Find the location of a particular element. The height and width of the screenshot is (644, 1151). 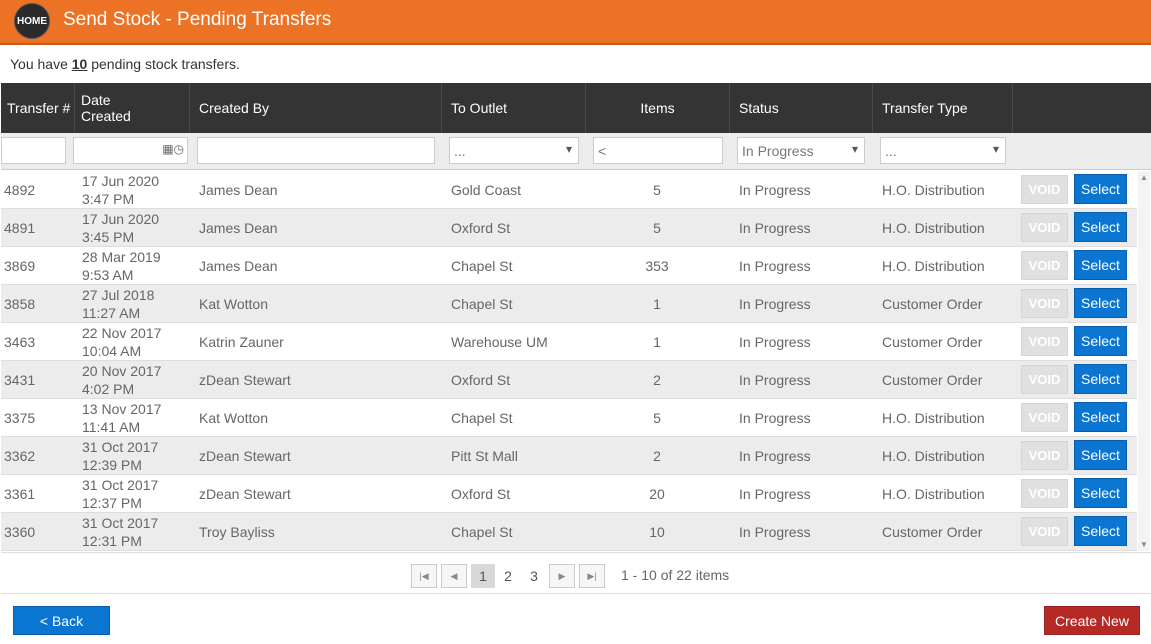

col-status: Status is located at coordinates (801, 108).